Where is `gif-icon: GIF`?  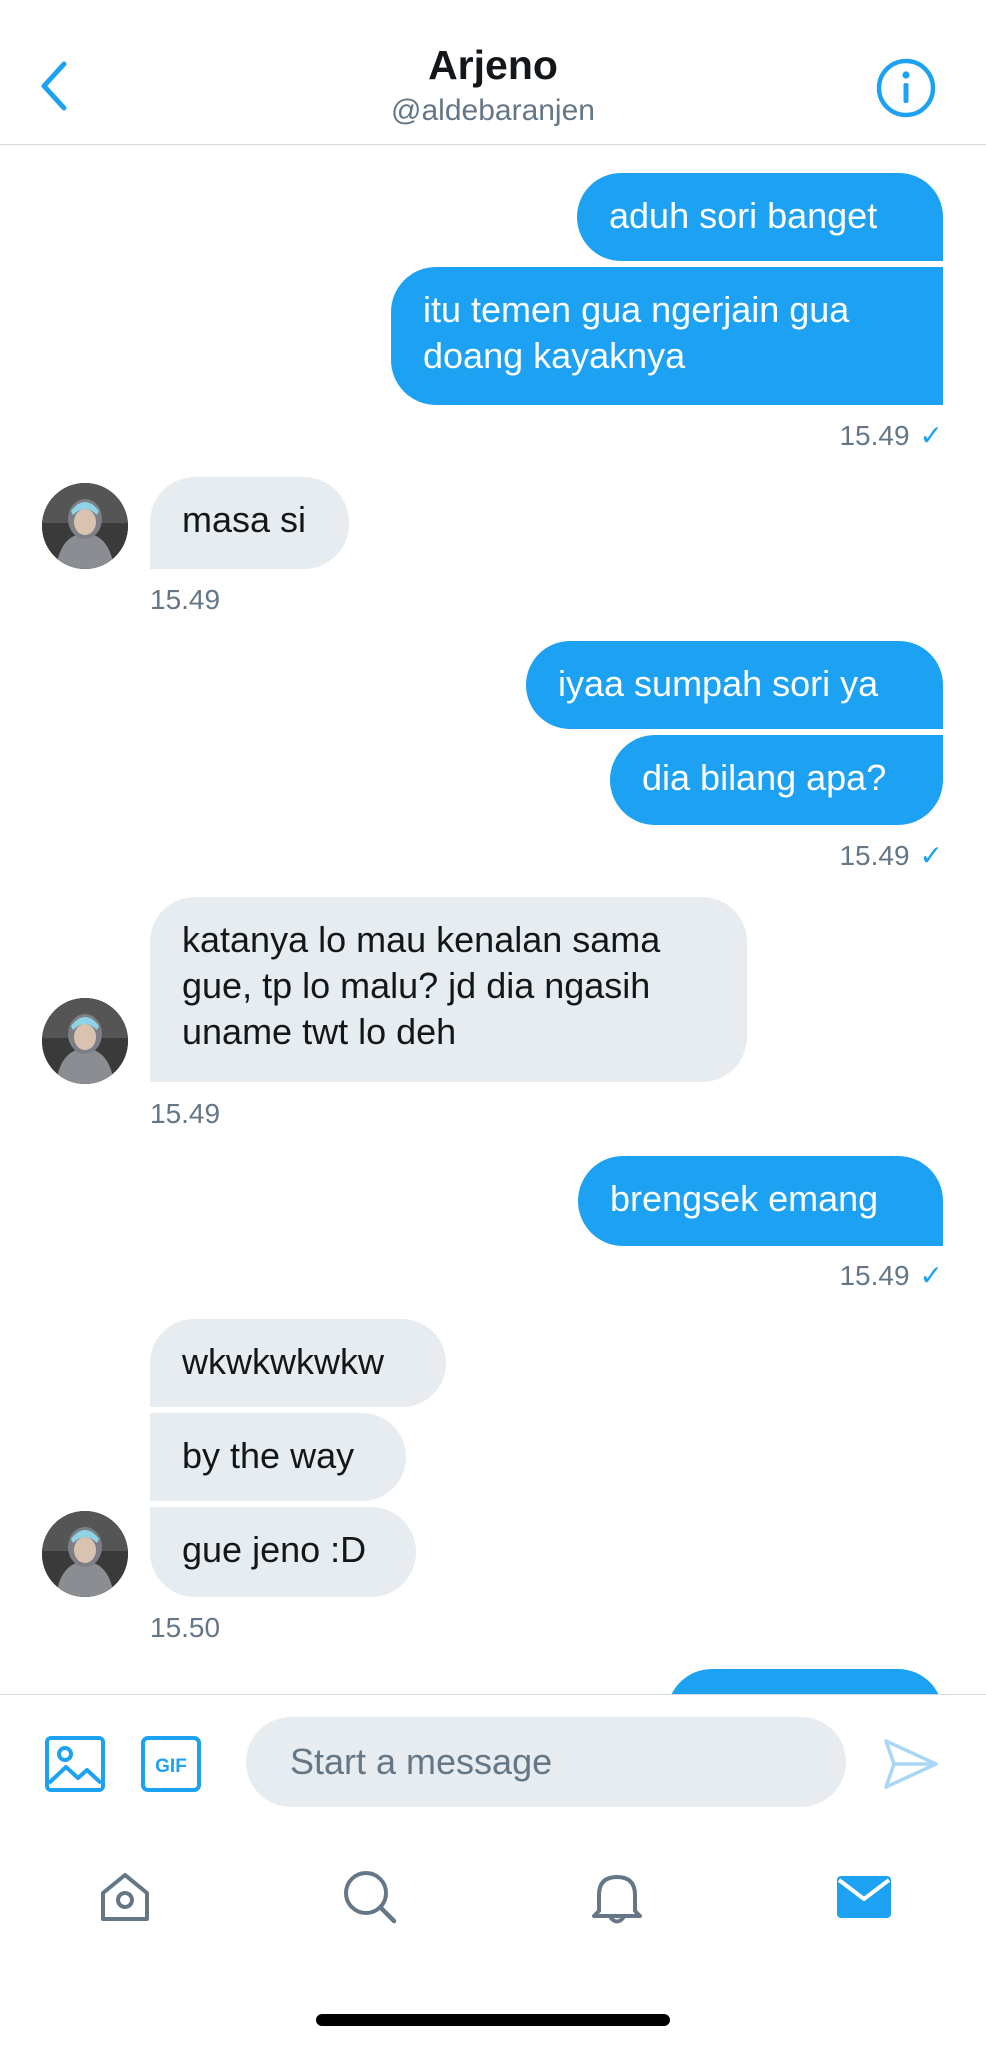 gif-icon: GIF is located at coordinates (171, 1764).